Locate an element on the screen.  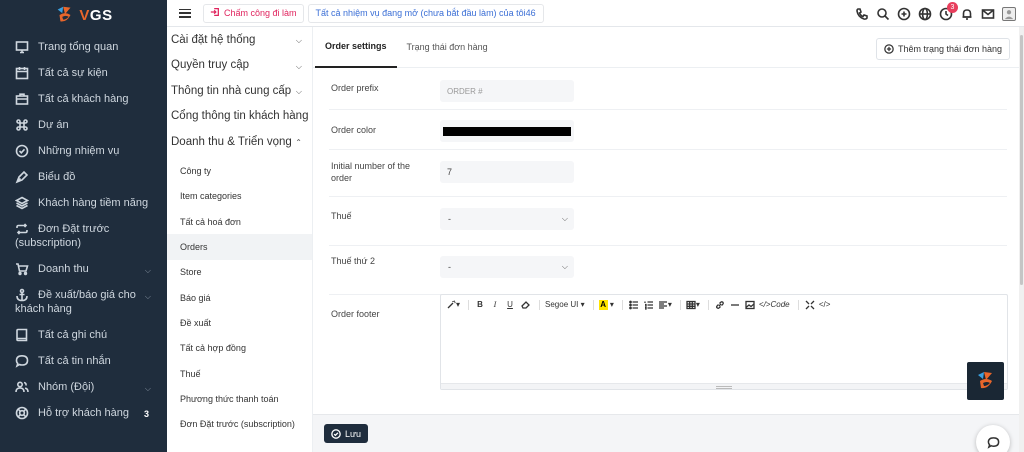
settings-subitem: Thuế is located at coordinates (239, 373).